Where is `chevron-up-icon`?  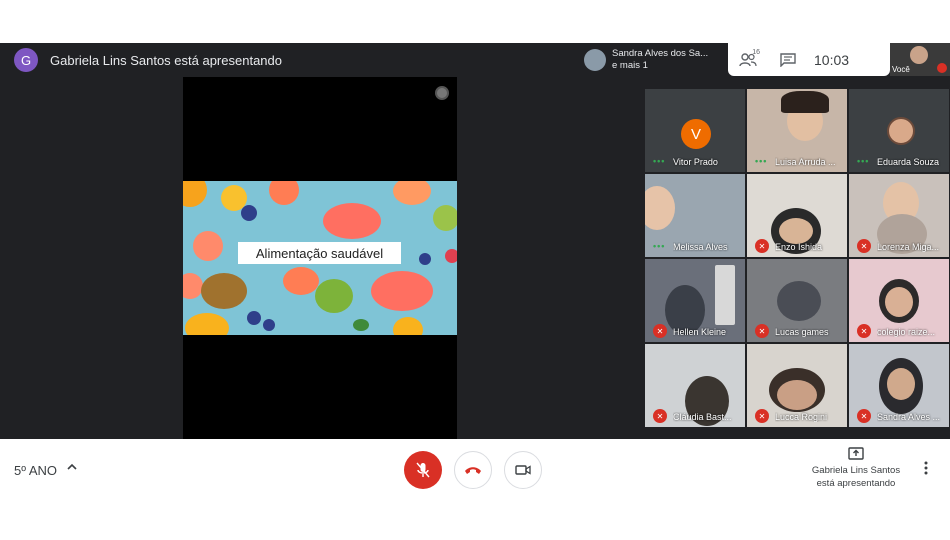 chevron-up-icon is located at coordinates (72, 468).